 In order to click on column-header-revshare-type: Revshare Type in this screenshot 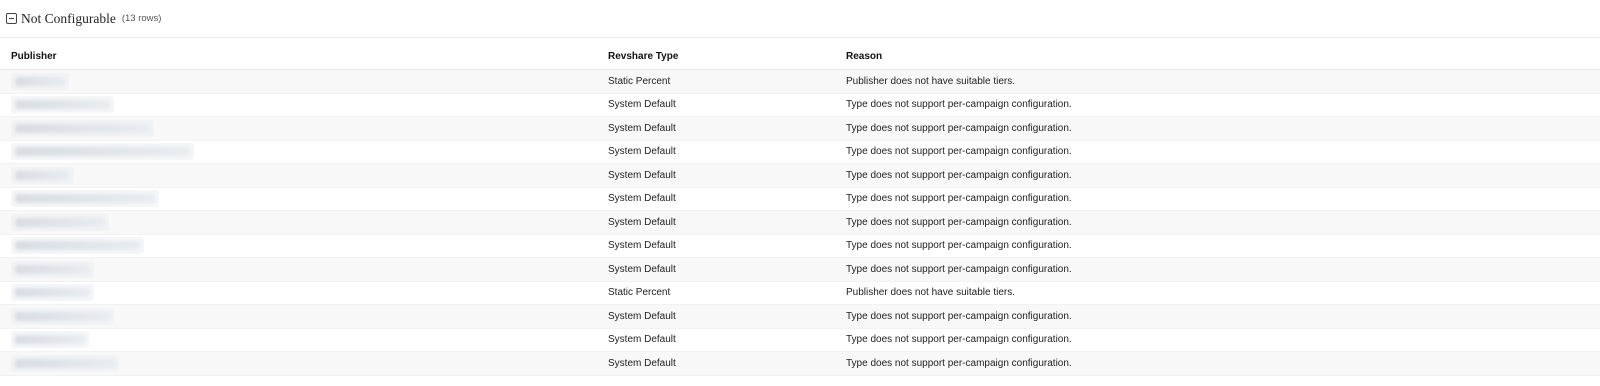, I will do `click(727, 56)`.